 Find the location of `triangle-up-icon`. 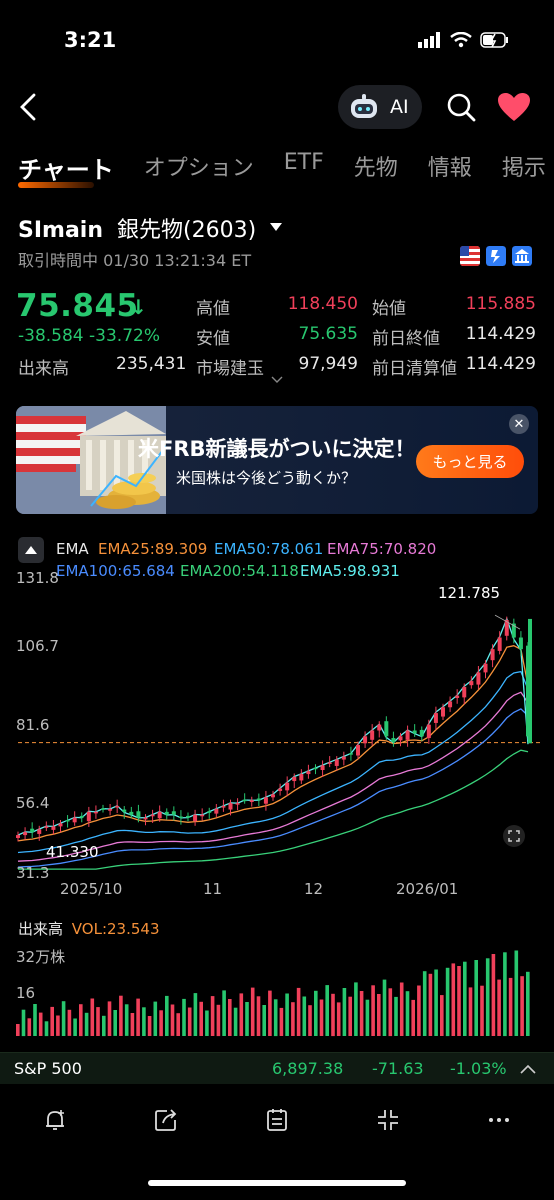

triangle-up-icon is located at coordinates (31, 550).